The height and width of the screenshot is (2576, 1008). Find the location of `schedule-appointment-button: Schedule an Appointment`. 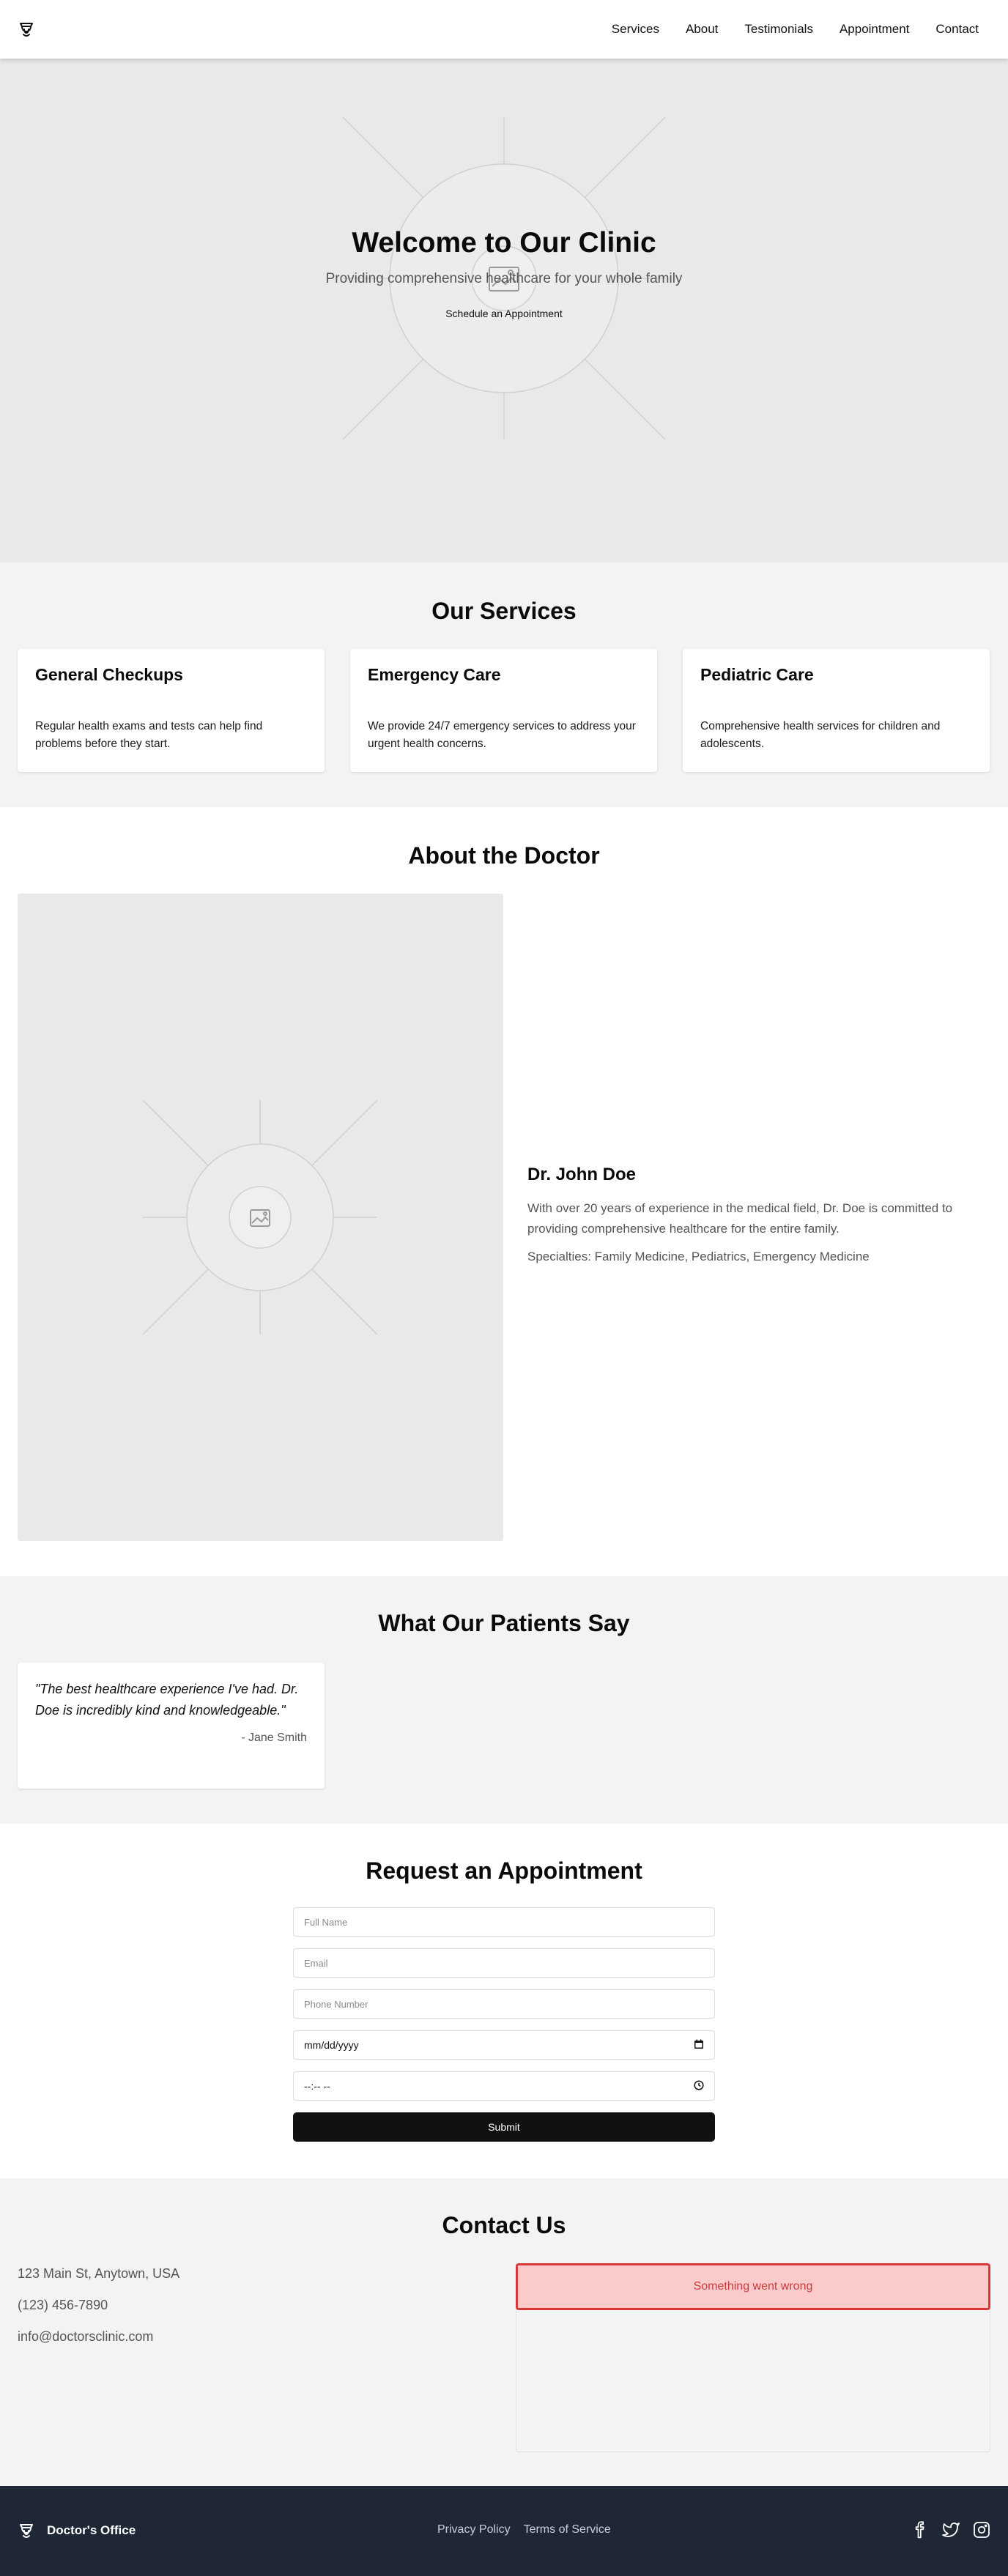

schedule-appointment-button: Schedule an Appointment is located at coordinates (504, 313).